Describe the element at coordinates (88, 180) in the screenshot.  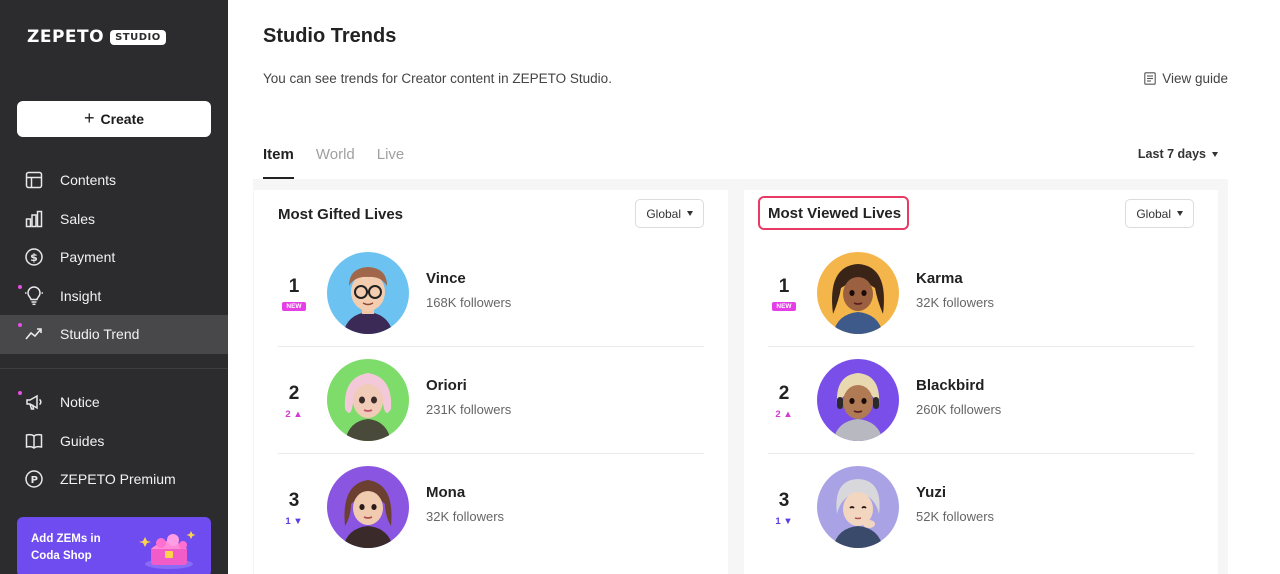
I see `sidebar-item-label: Contents` at that location.